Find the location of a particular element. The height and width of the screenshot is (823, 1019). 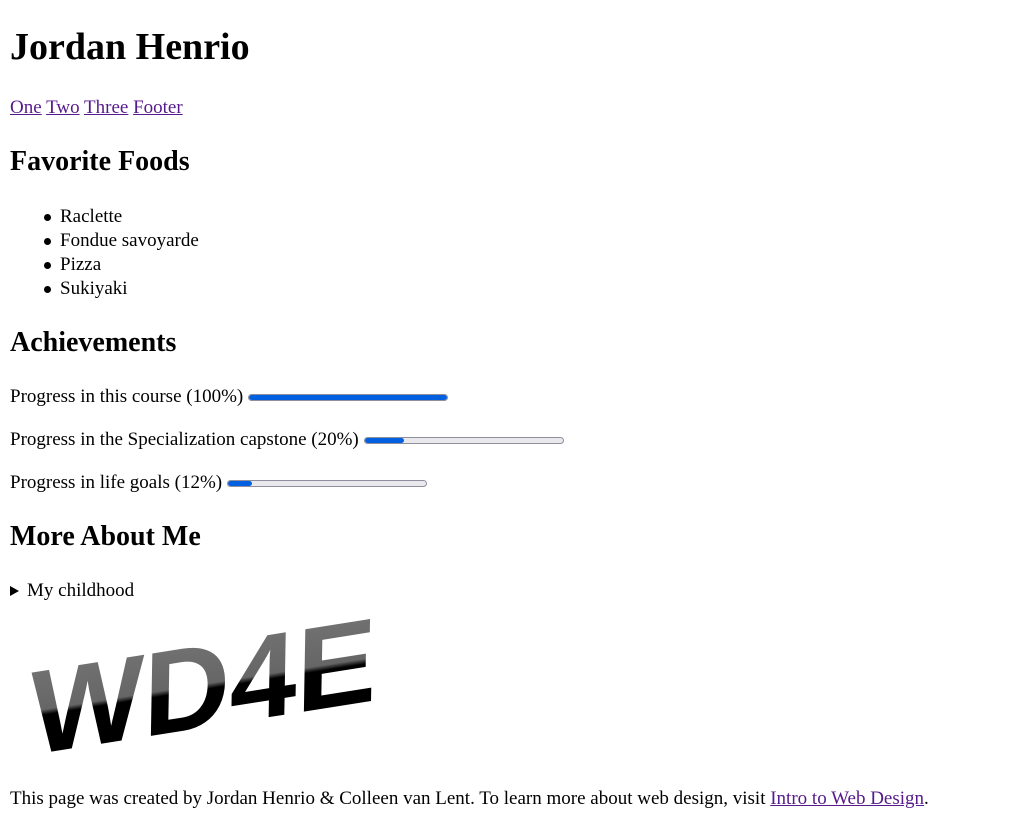

childhood-details-toggle: My childhood is located at coordinates (72, 591).